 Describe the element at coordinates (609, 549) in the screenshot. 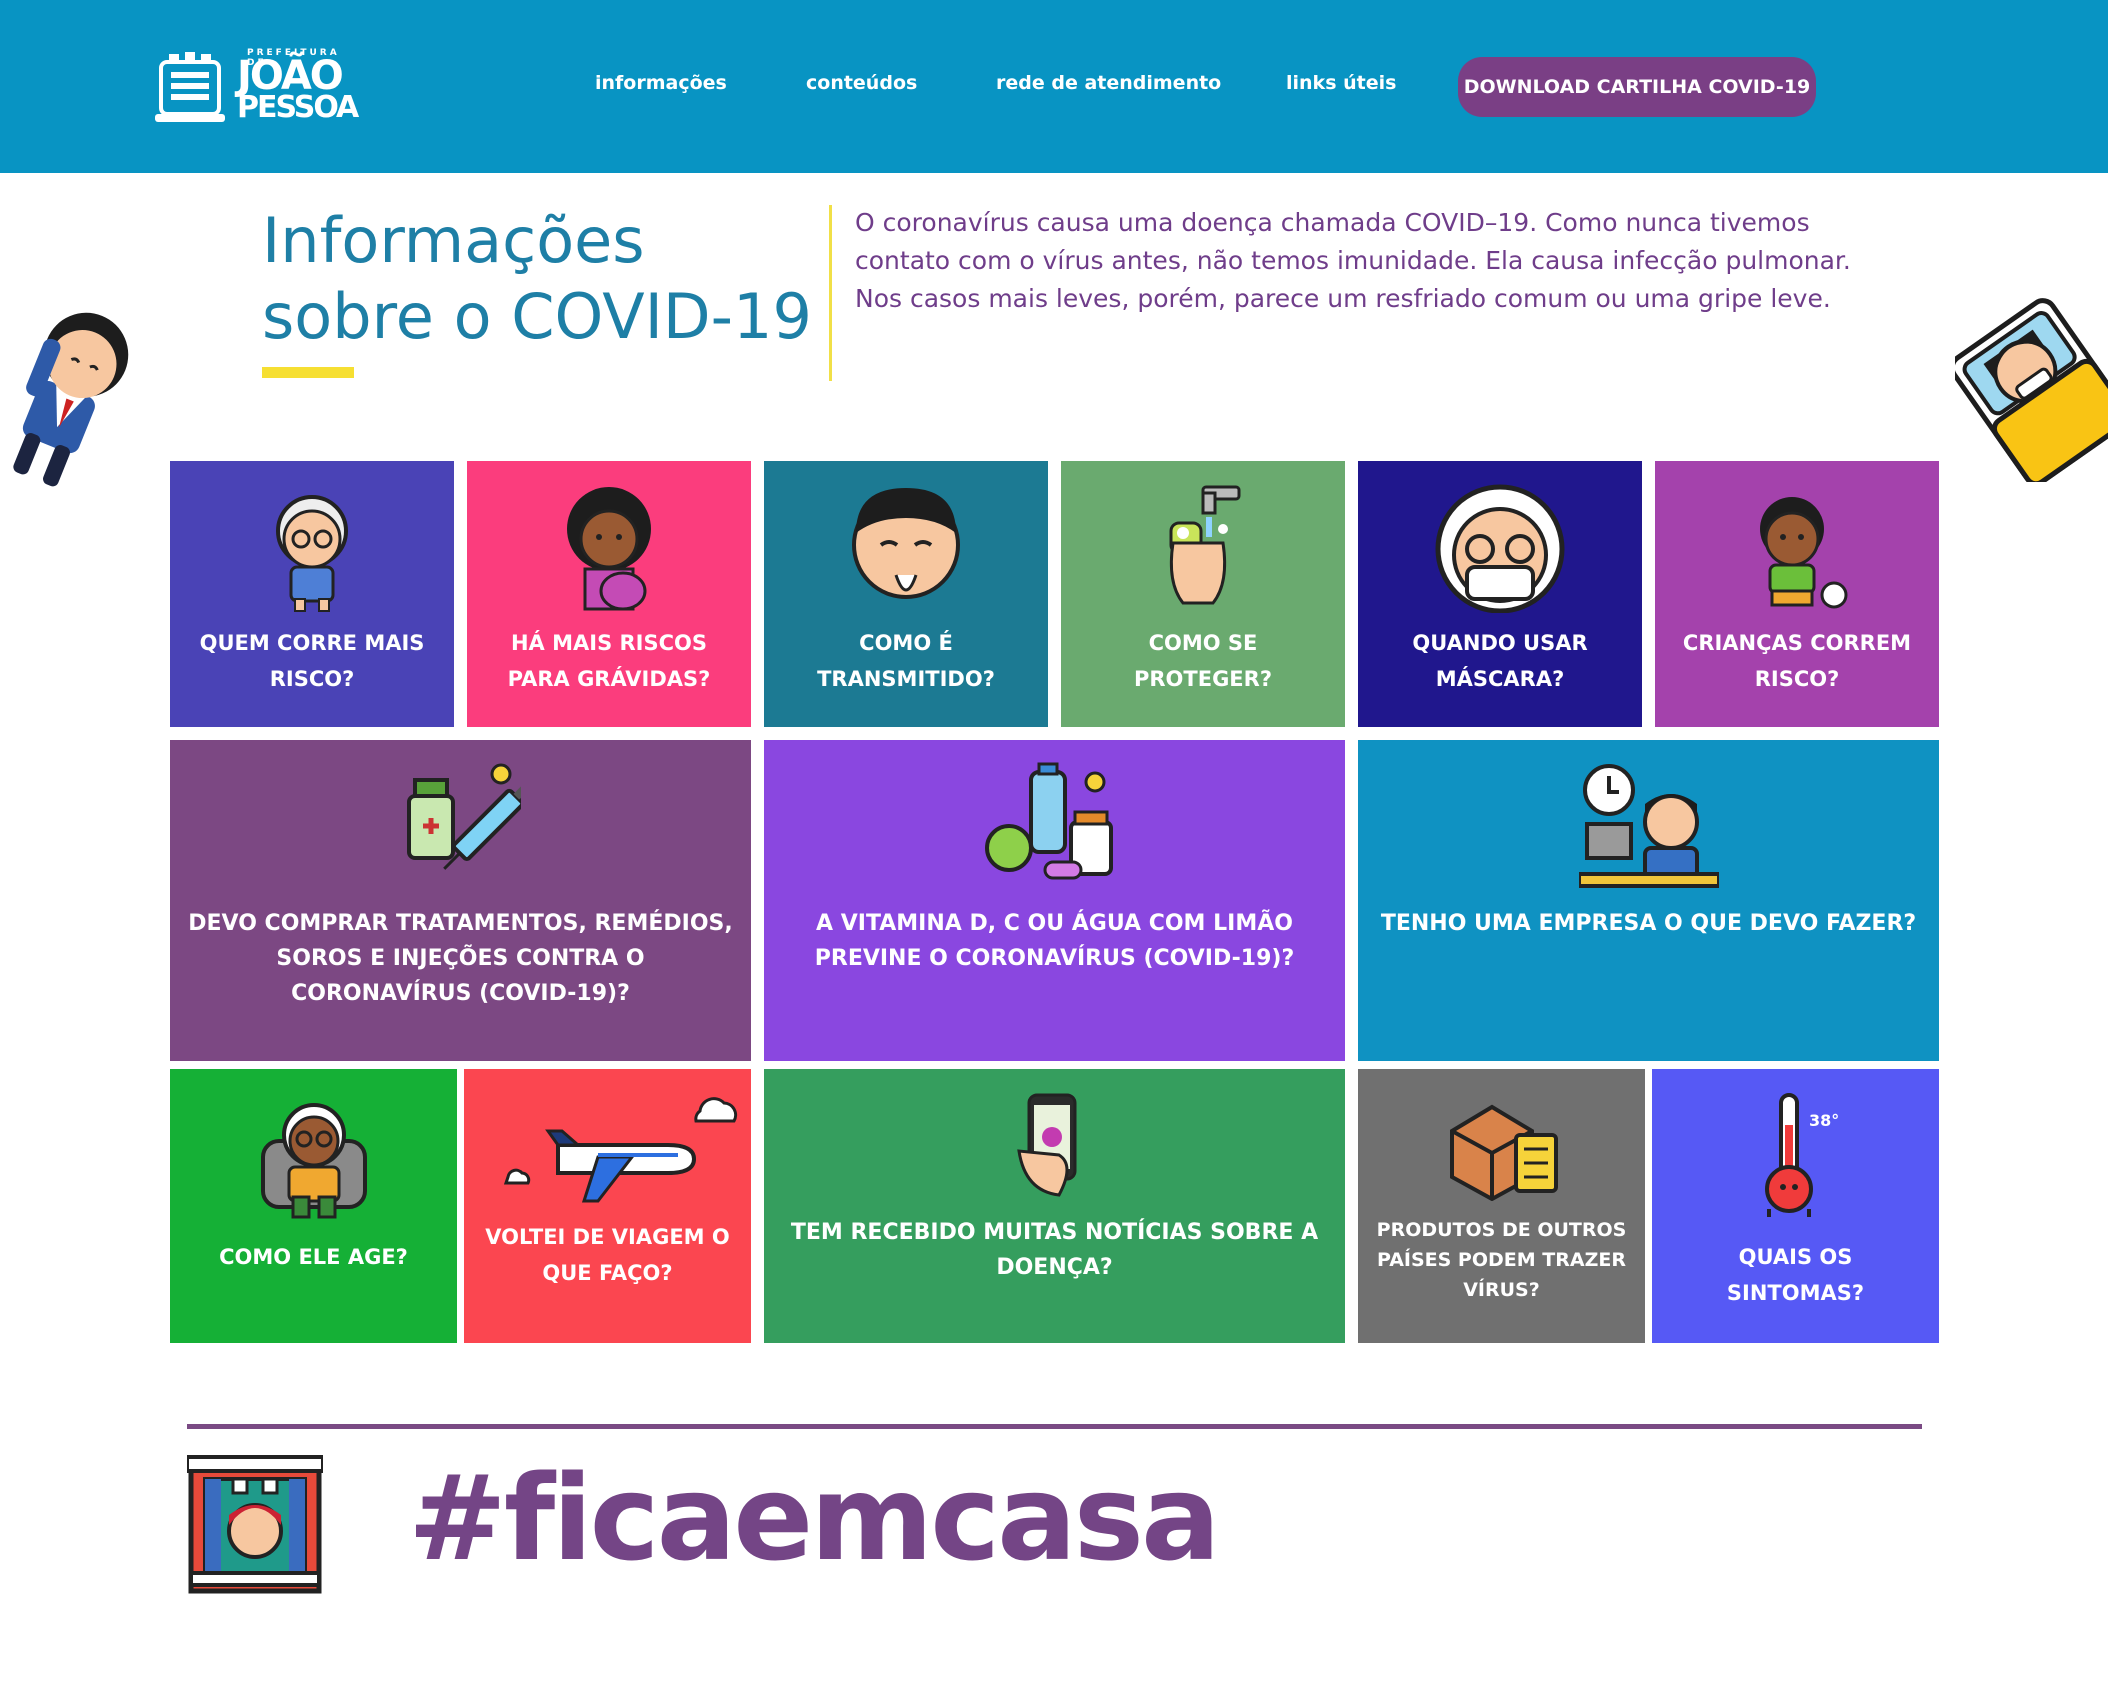

I see `pregnant-woman-icon` at that location.